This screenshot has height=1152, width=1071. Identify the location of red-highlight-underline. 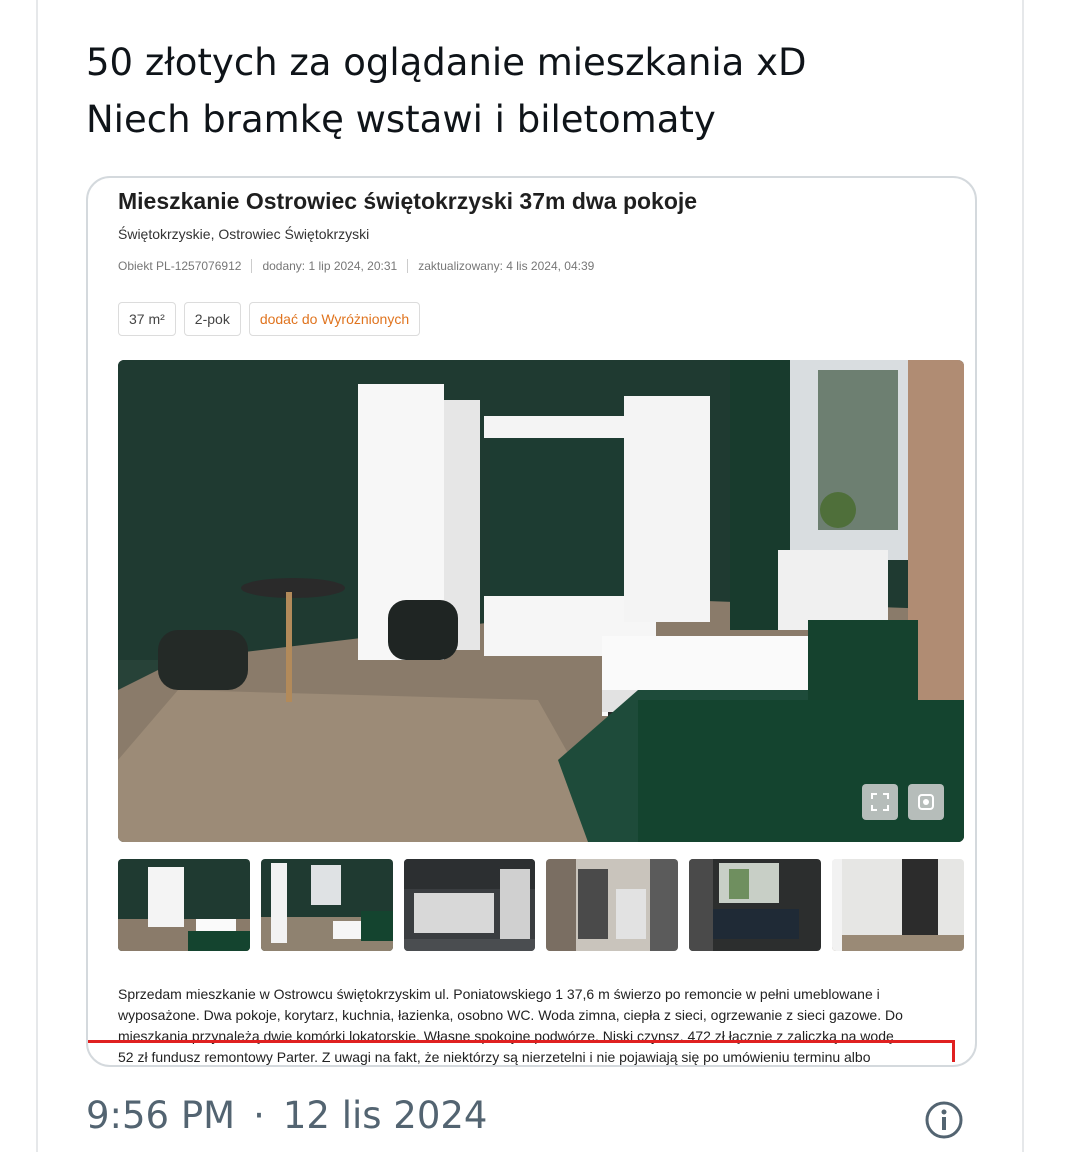
(521, 1041).